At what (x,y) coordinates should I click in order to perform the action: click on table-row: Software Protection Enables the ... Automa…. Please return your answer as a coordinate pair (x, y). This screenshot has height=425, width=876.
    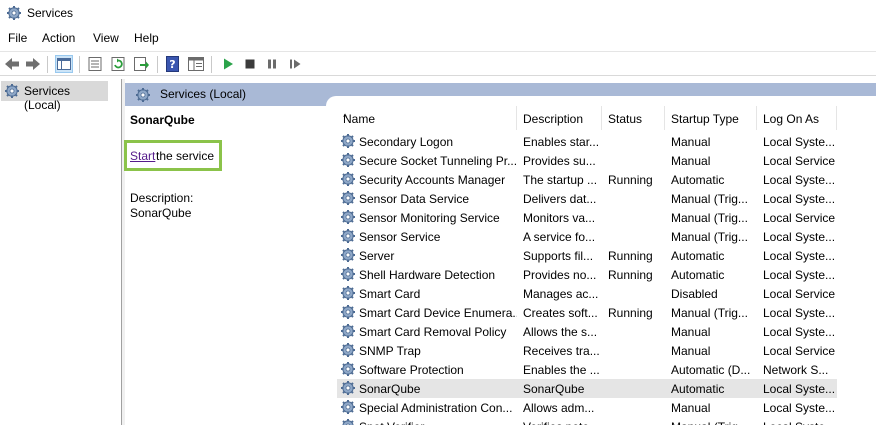
    Looking at the image, I should click on (587, 369).